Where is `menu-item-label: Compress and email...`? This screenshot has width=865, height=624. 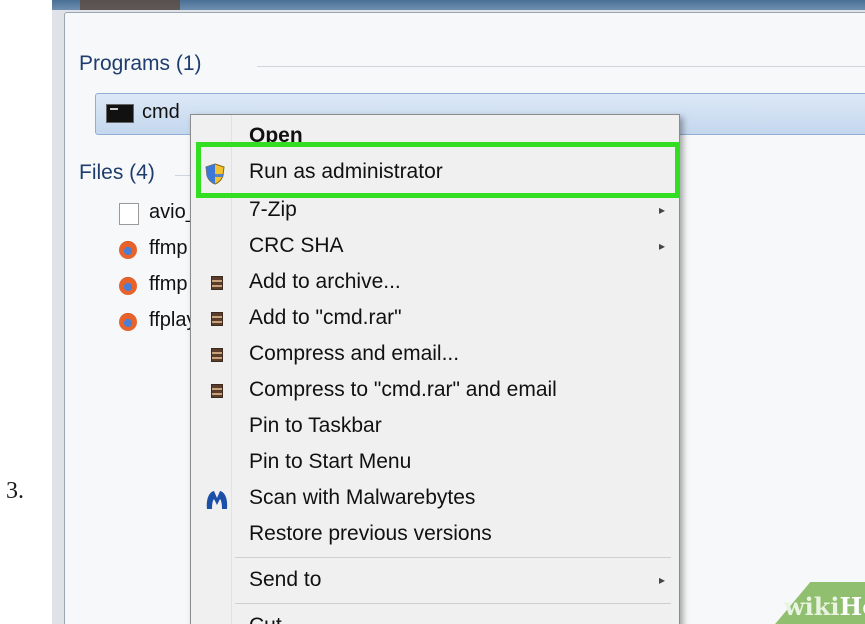 menu-item-label: Compress and email... is located at coordinates (354, 353).